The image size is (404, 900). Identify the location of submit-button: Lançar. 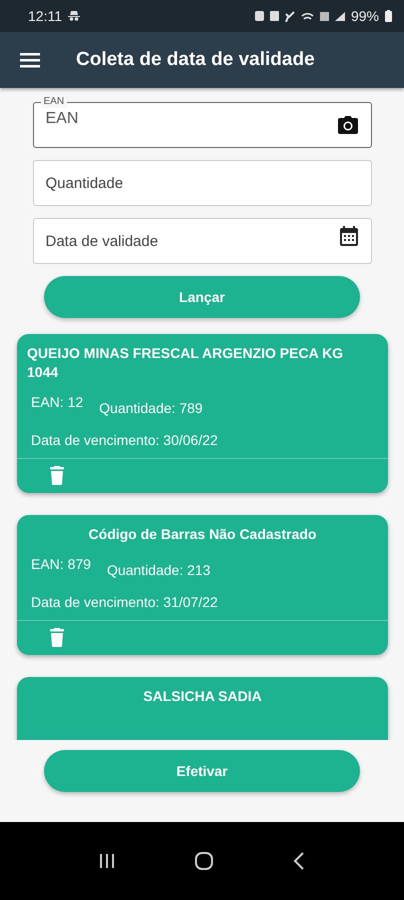
(202, 297).